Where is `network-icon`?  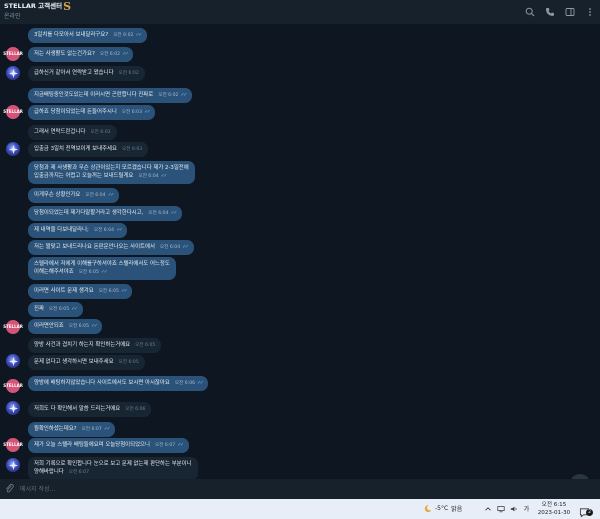
network-icon is located at coordinates (500, 508).